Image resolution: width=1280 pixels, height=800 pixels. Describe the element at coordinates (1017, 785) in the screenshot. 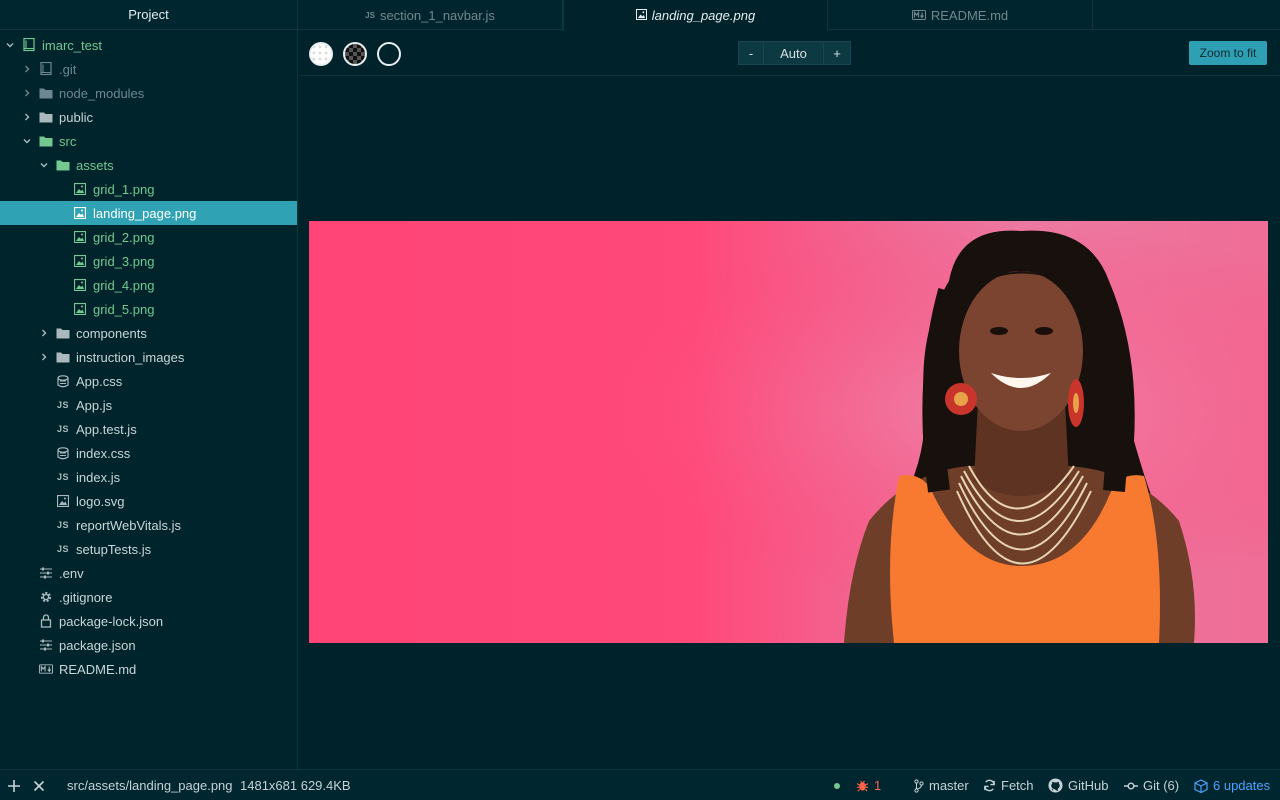

I see `fetch-label: Fetch` at that location.